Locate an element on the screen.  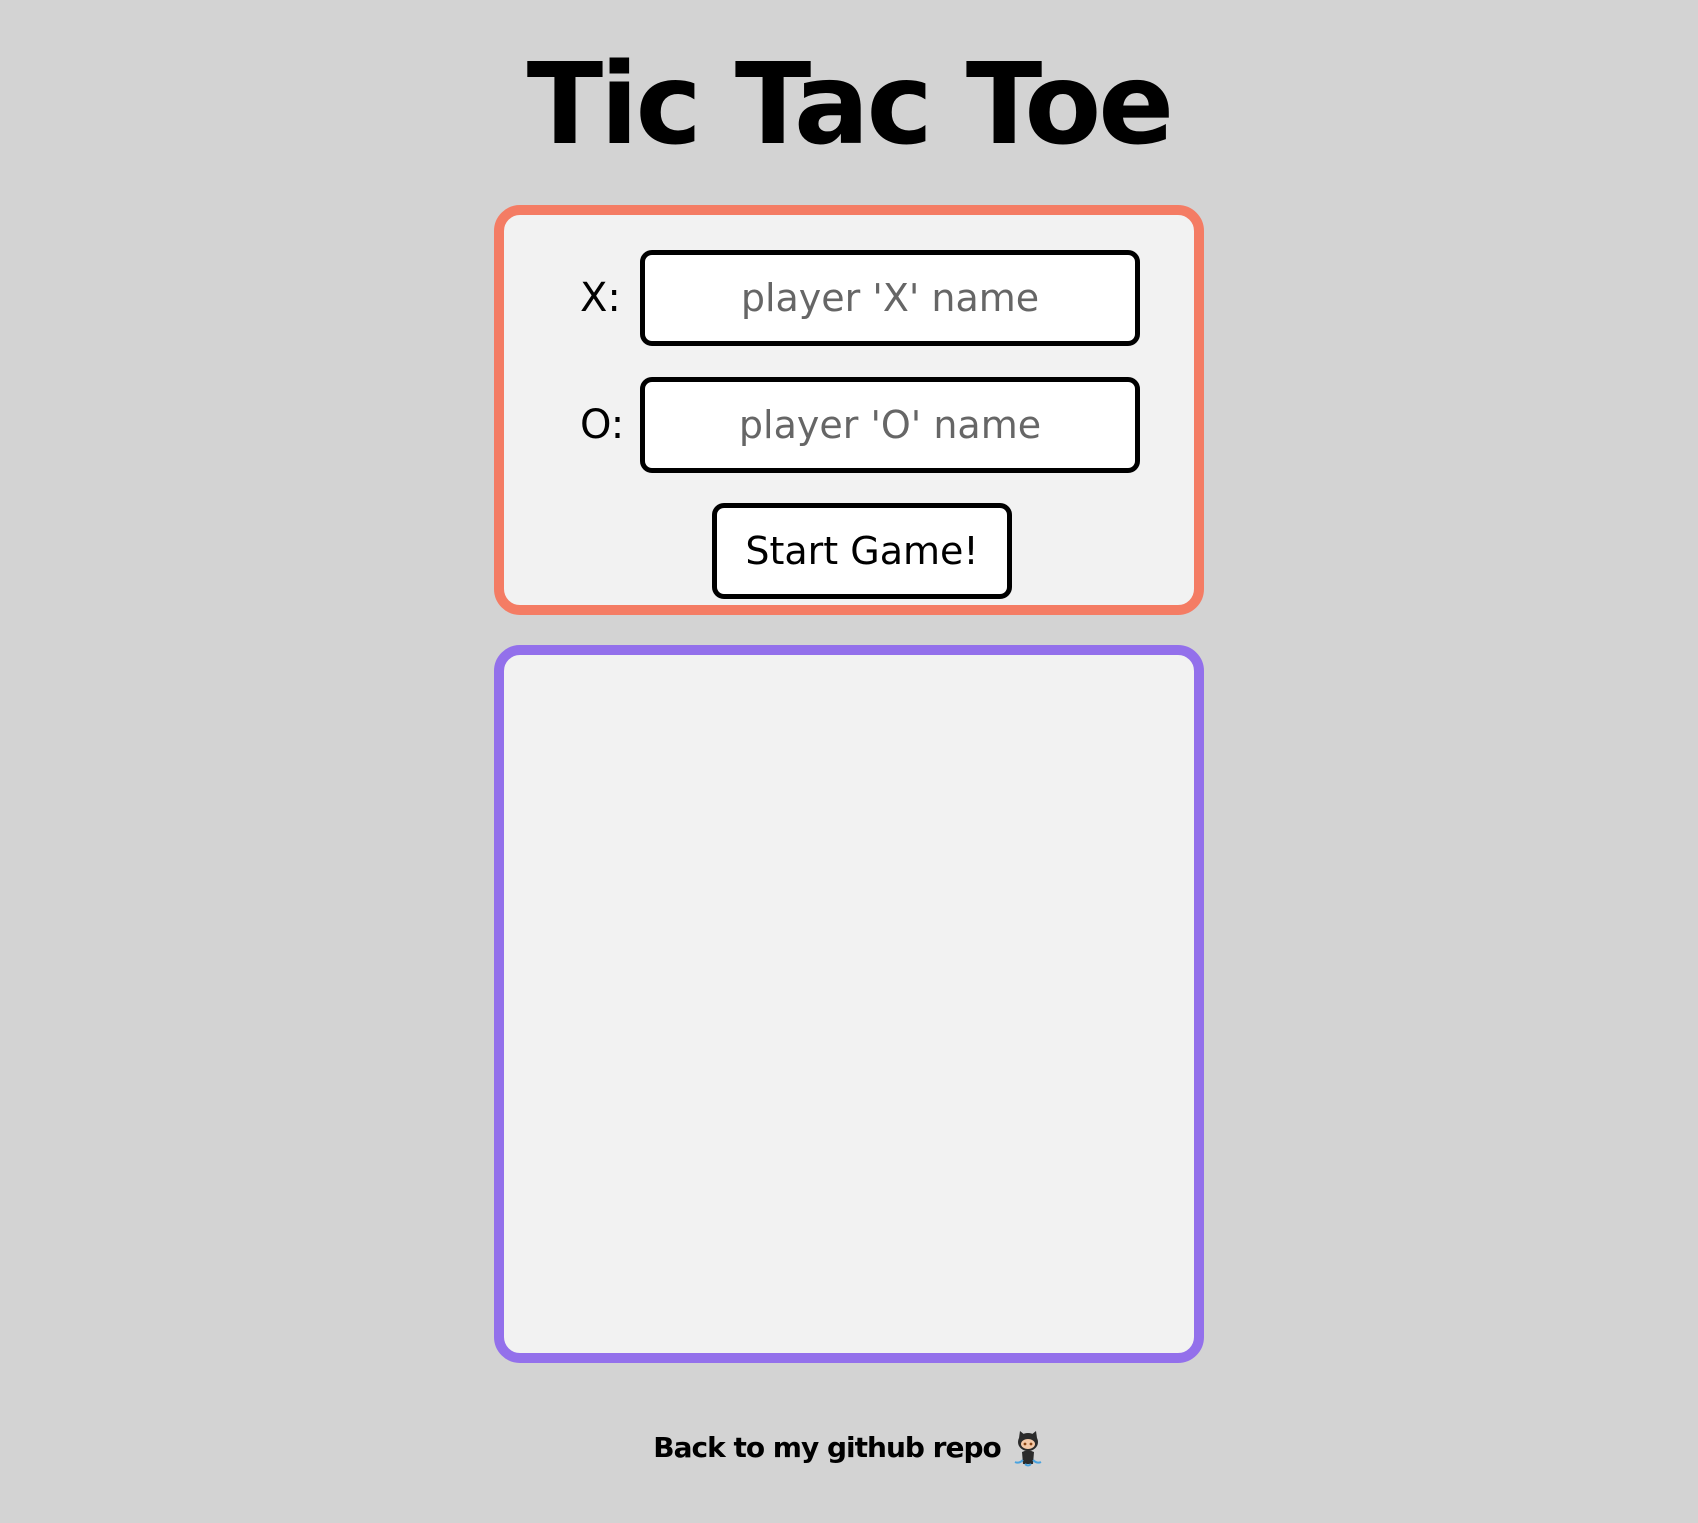
start-game-button: Start Game! is located at coordinates (862, 551).